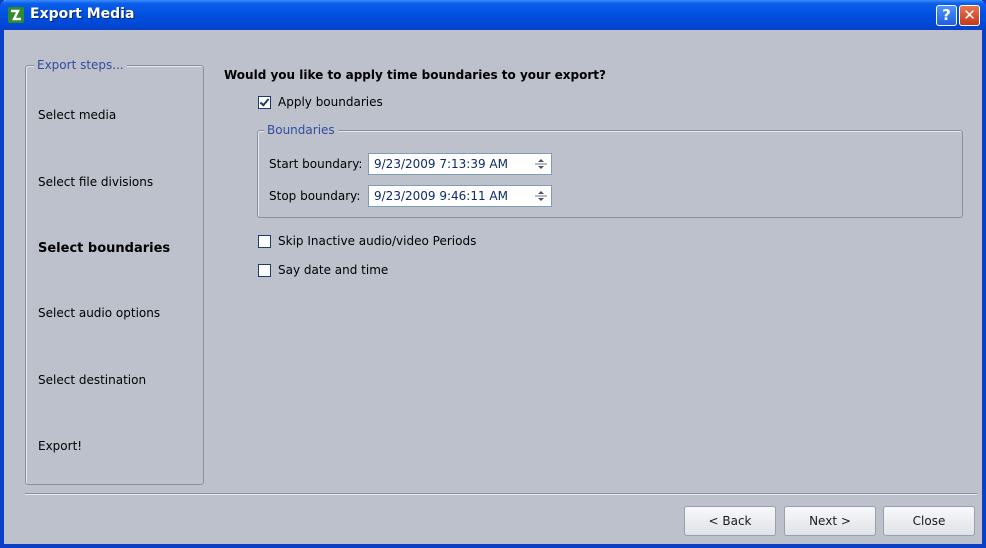  I want to click on skip-inactive-label: Skip Inactive audio/video Periods, so click(377, 241).